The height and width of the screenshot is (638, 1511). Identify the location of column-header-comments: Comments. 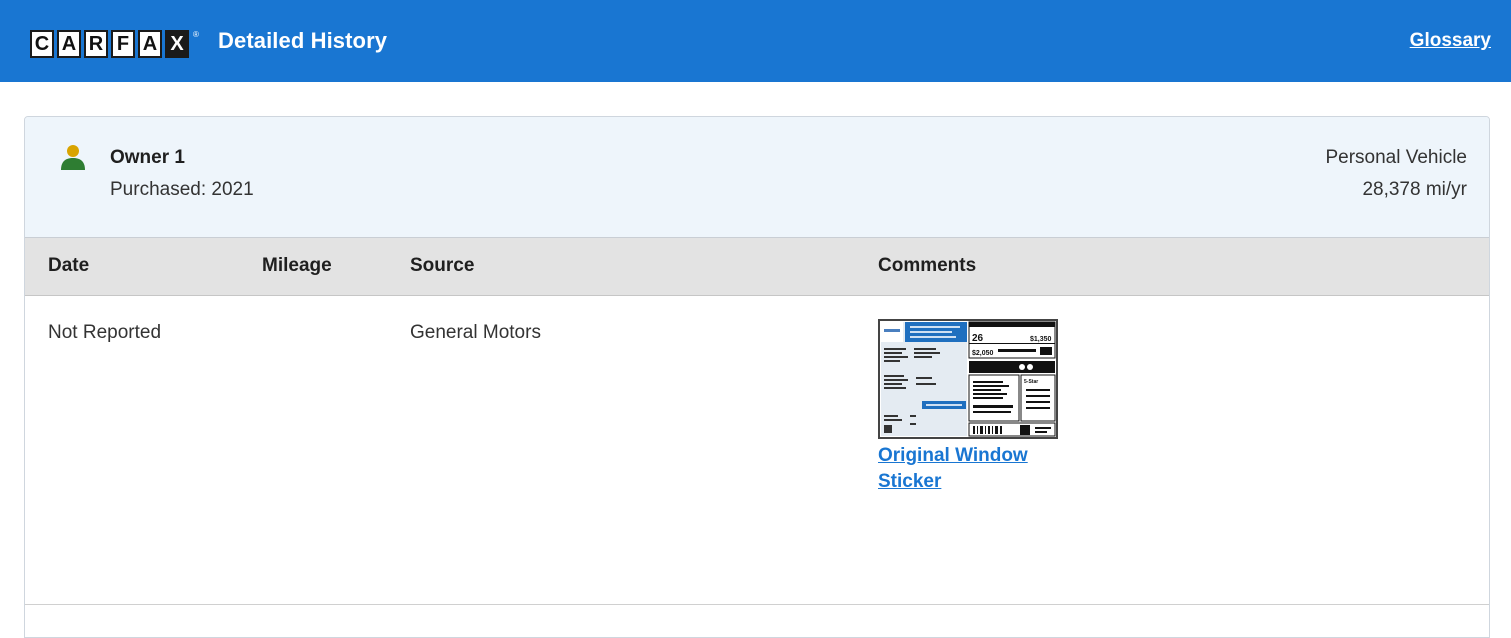
(927, 265).